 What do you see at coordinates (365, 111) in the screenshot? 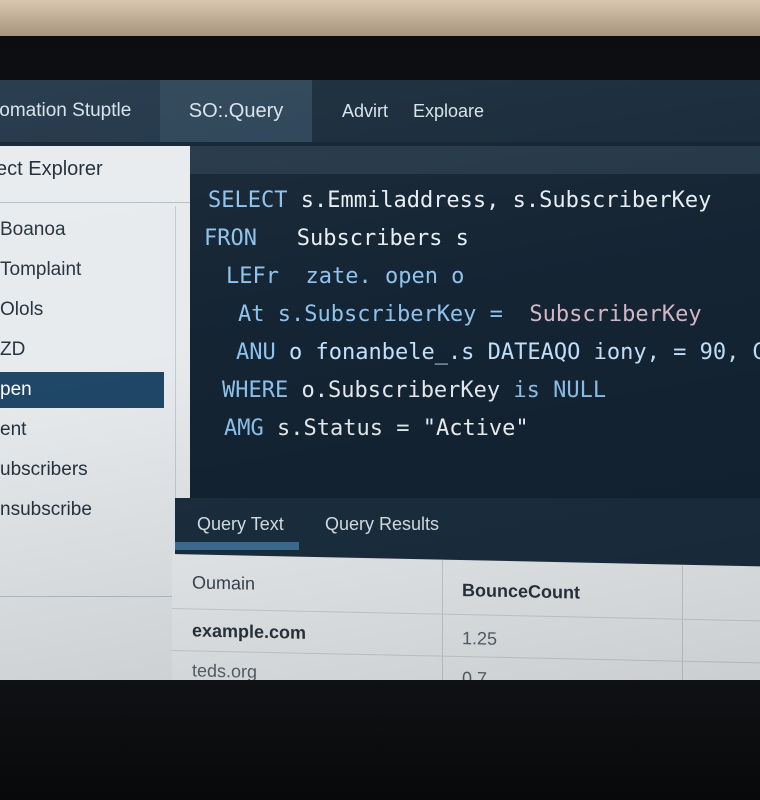
I see `tab-admin: Advirt` at bounding box center [365, 111].